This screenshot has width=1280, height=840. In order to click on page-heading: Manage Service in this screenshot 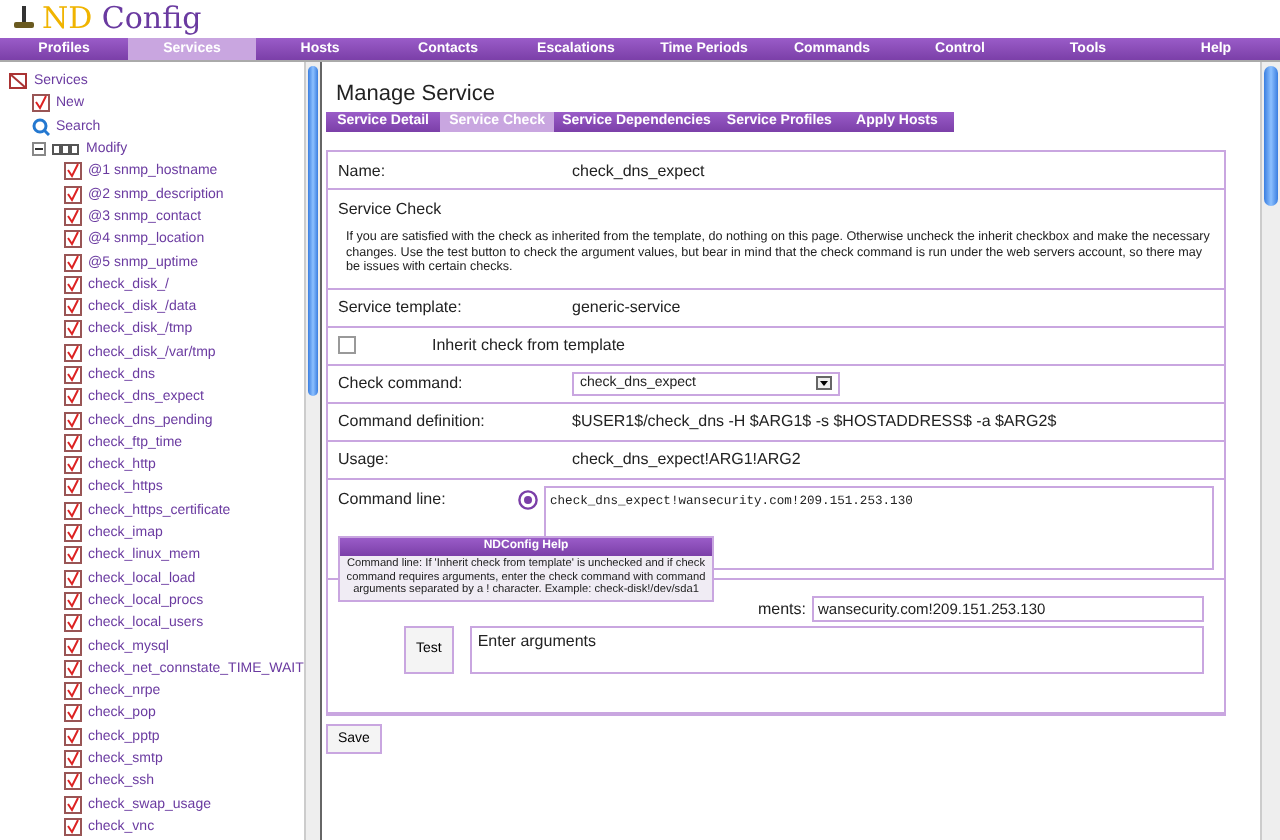, I will do `click(415, 95)`.